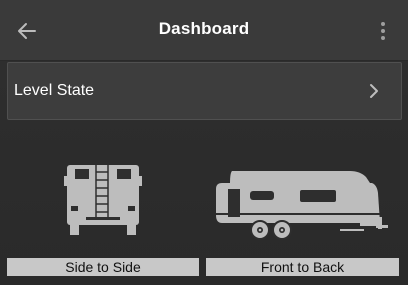 The height and width of the screenshot is (285, 408). What do you see at coordinates (54, 90) in the screenshot?
I see `level-state-label: Level State` at bounding box center [54, 90].